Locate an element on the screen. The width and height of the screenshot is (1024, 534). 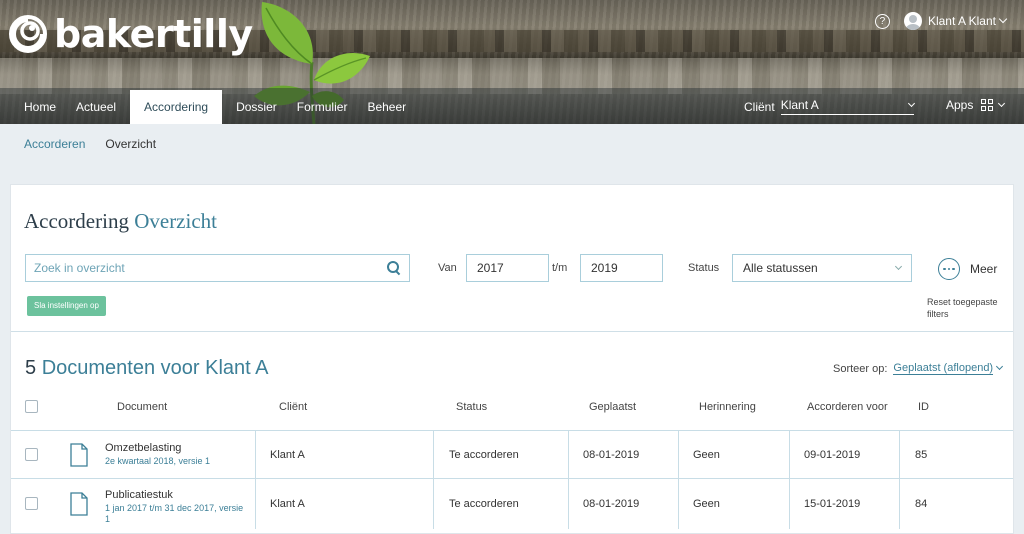
page-title-accent: Overzicht is located at coordinates (175, 221).